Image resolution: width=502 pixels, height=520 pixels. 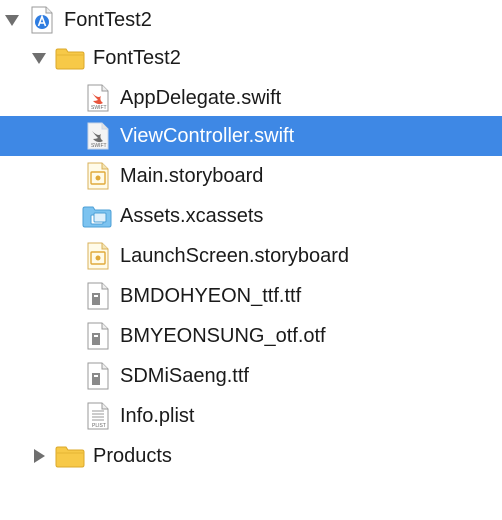 I want to click on file-row-assets: Assets.xcassets, so click(x=251, y=216).